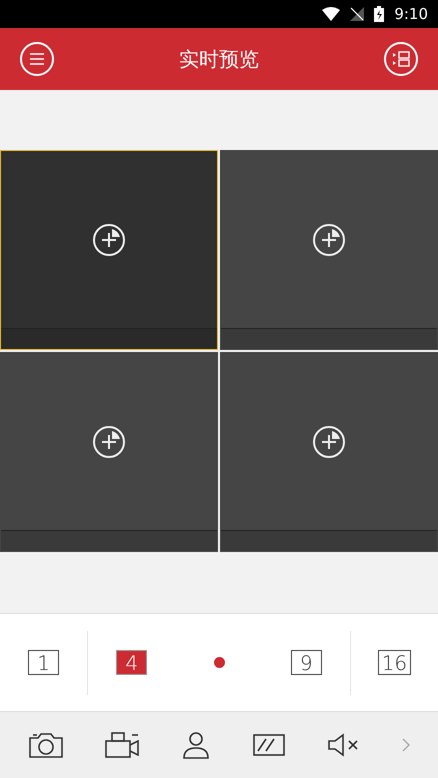 This screenshot has width=438, height=778. What do you see at coordinates (219, 662) in the screenshot?
I see `page-indicator-dot` at bounding box center [219, 662].